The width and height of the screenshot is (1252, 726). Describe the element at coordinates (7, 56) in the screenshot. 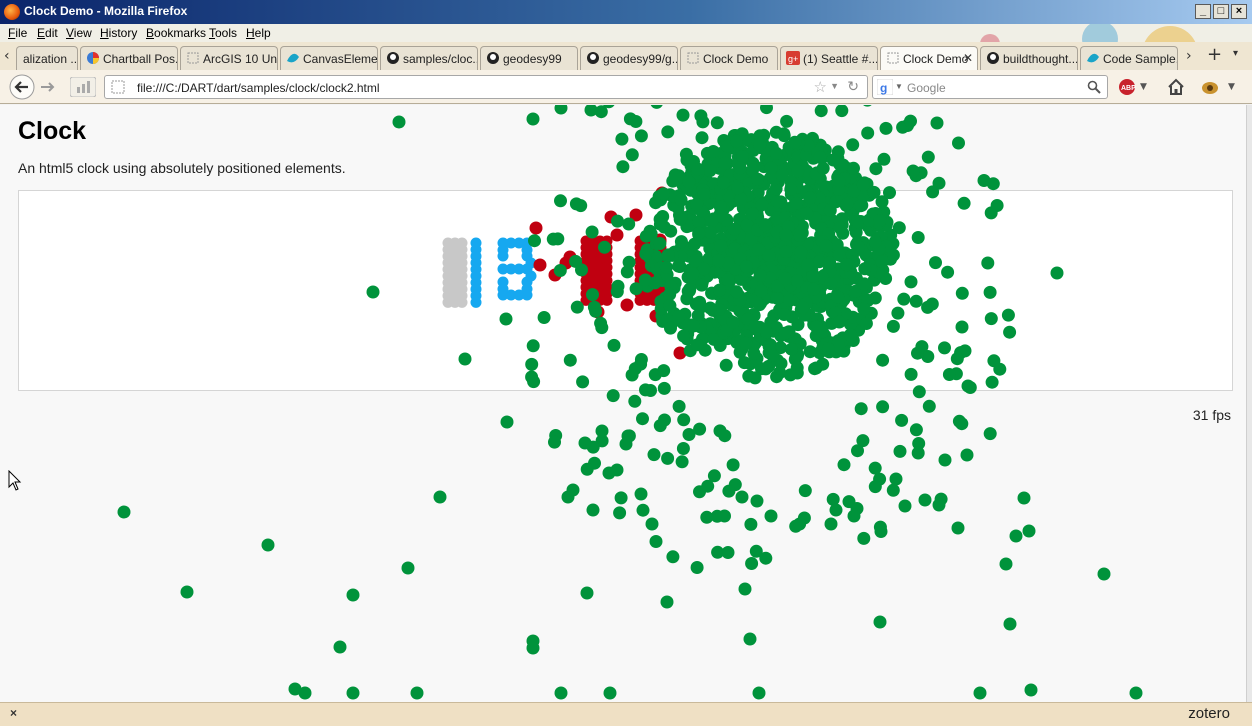

I see `scroll-tabs-left-icon: ‹` at that location.